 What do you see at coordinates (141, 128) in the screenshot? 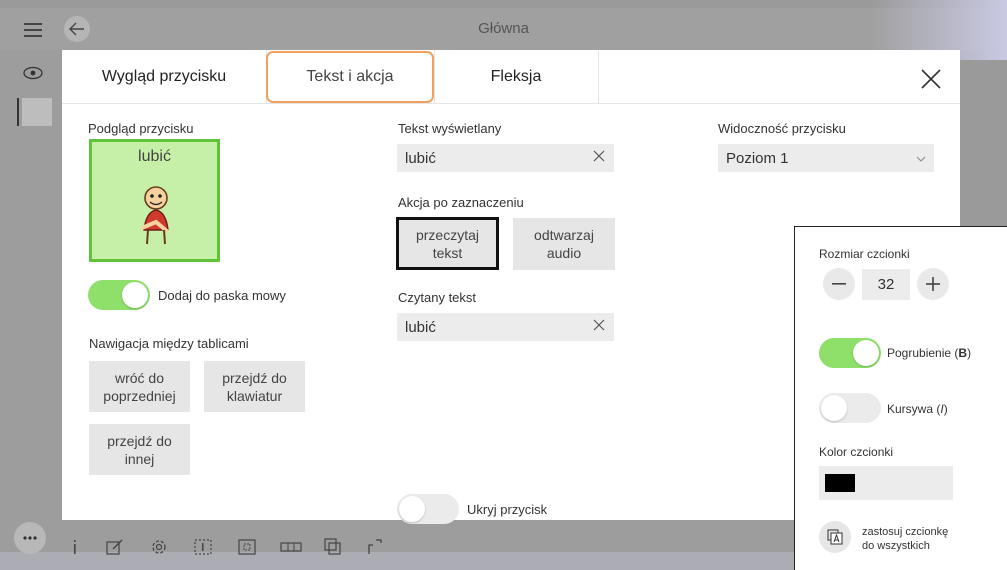
I see `preview-label: Podgląd przycisku` at bounding box center [141, 128].